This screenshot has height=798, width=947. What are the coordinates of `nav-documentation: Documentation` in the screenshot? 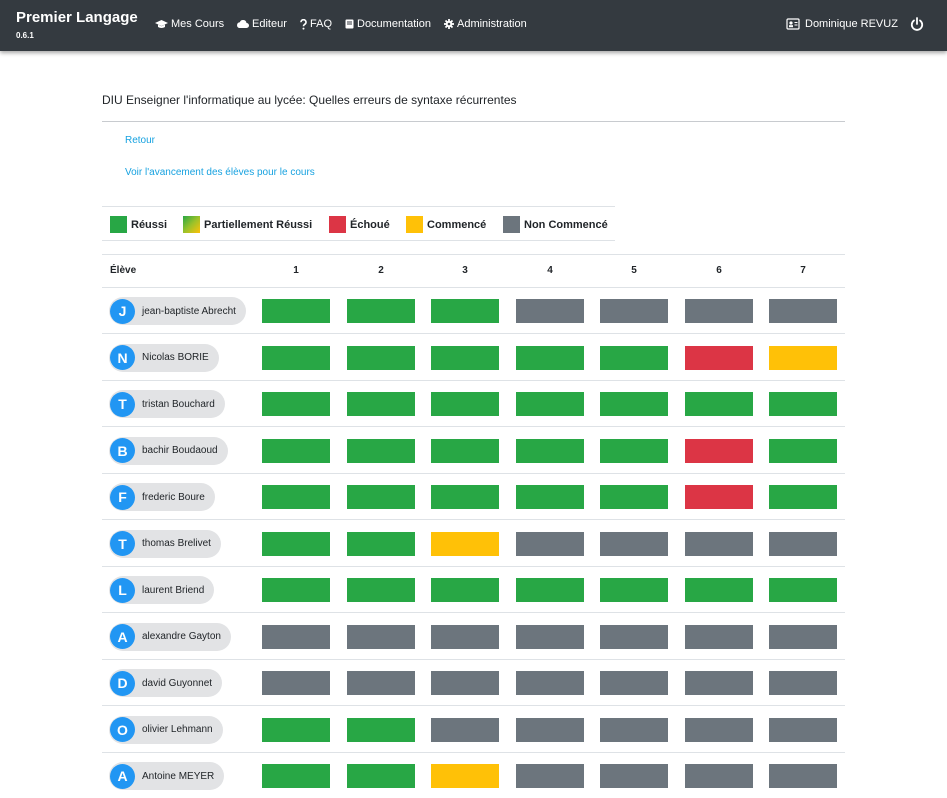 It's located at (388, 24).